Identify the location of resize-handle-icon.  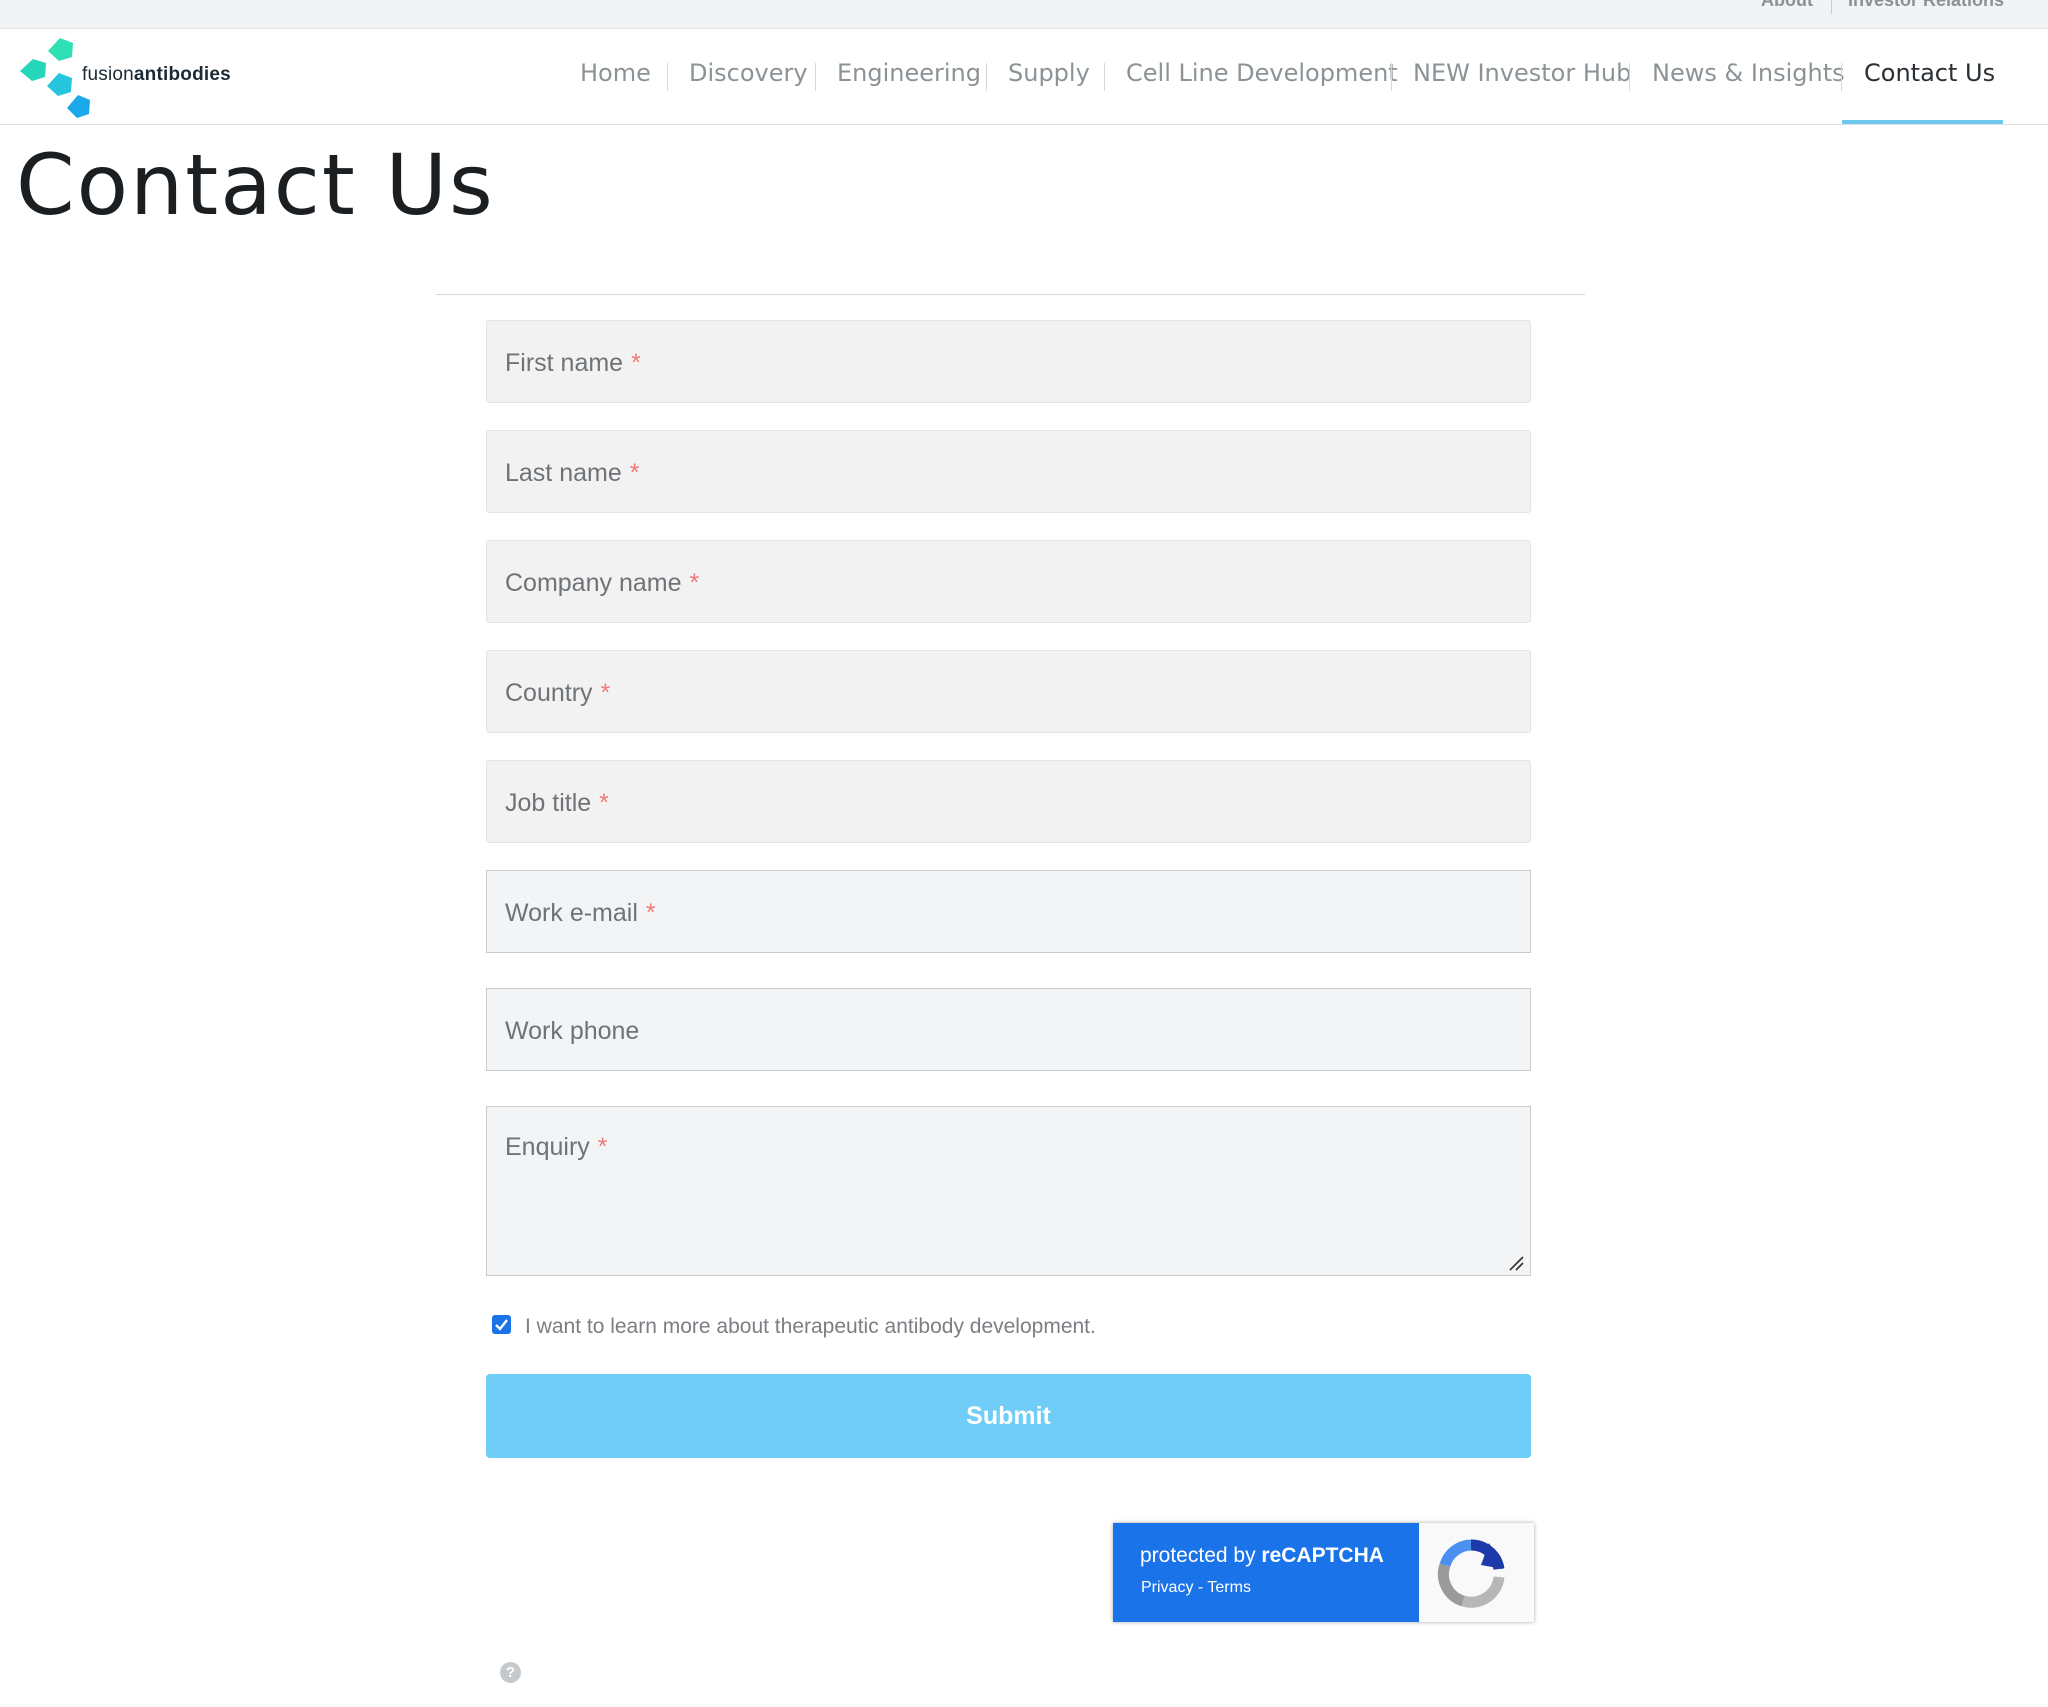
(1516, 1263).